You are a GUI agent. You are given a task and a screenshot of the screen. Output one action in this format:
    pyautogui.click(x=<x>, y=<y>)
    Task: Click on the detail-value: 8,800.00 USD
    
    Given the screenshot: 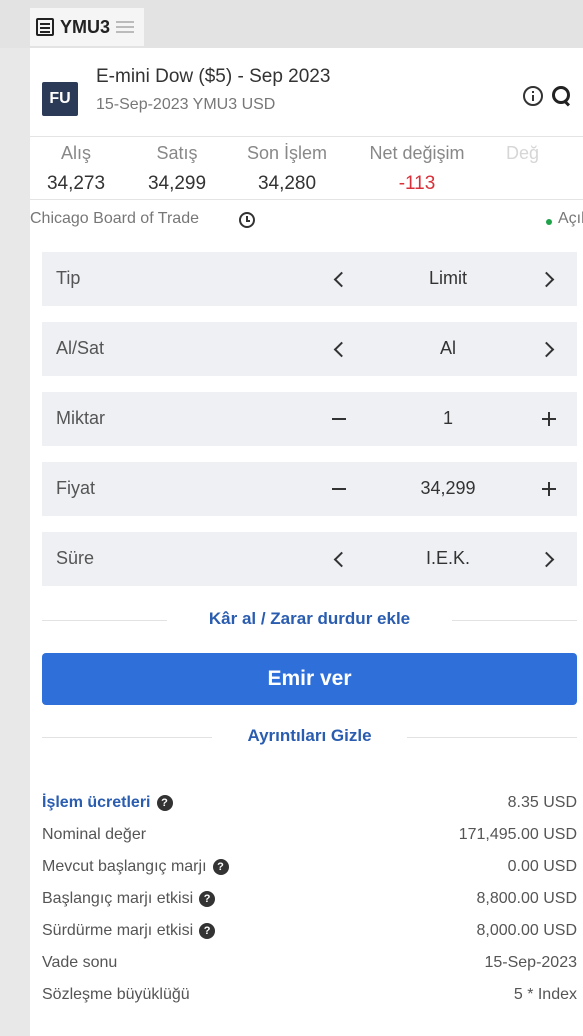 What is the action you would take?
    pyautogui.click(x=526, y=898)
    